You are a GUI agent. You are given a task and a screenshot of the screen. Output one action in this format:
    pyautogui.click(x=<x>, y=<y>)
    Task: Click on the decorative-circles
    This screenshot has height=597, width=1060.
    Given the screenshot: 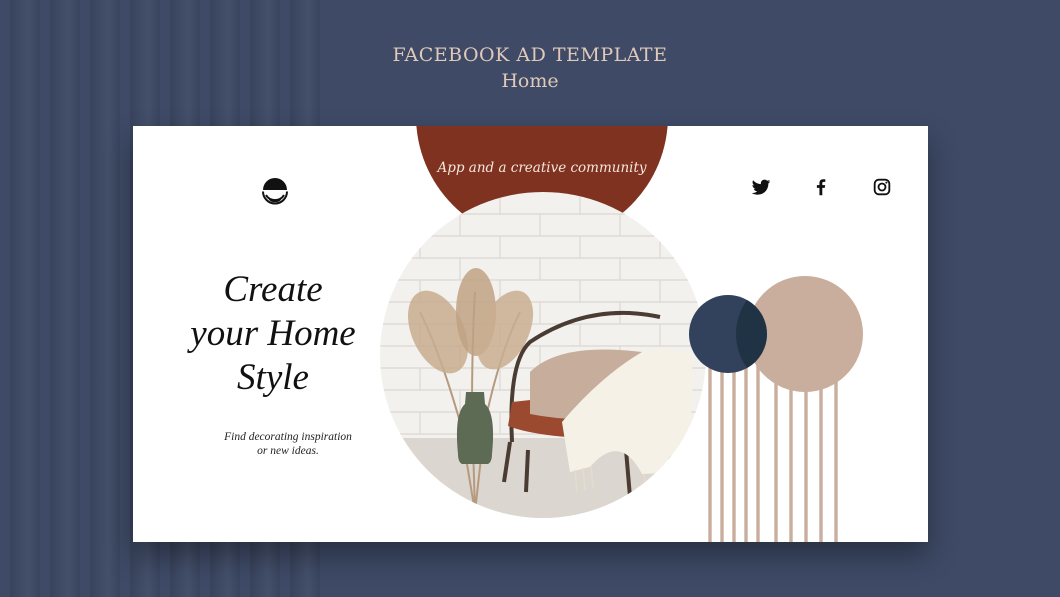 What is the action you would take?
    pyautogui.click(x=776, y=409)
    